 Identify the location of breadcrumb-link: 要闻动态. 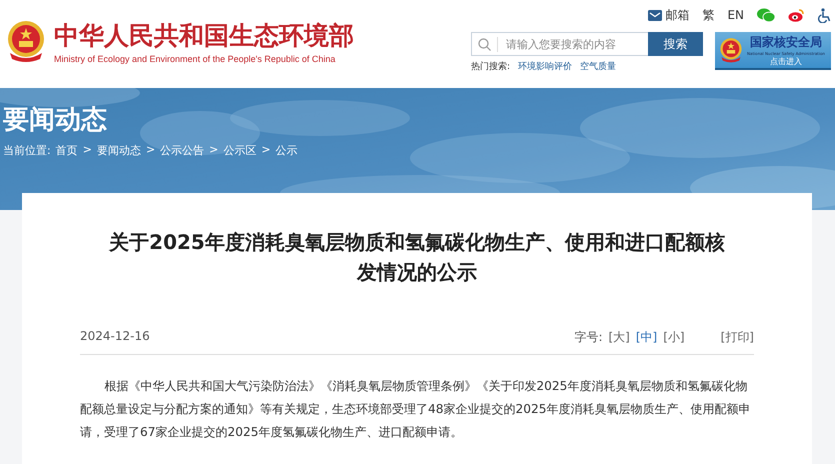
(118, 150).